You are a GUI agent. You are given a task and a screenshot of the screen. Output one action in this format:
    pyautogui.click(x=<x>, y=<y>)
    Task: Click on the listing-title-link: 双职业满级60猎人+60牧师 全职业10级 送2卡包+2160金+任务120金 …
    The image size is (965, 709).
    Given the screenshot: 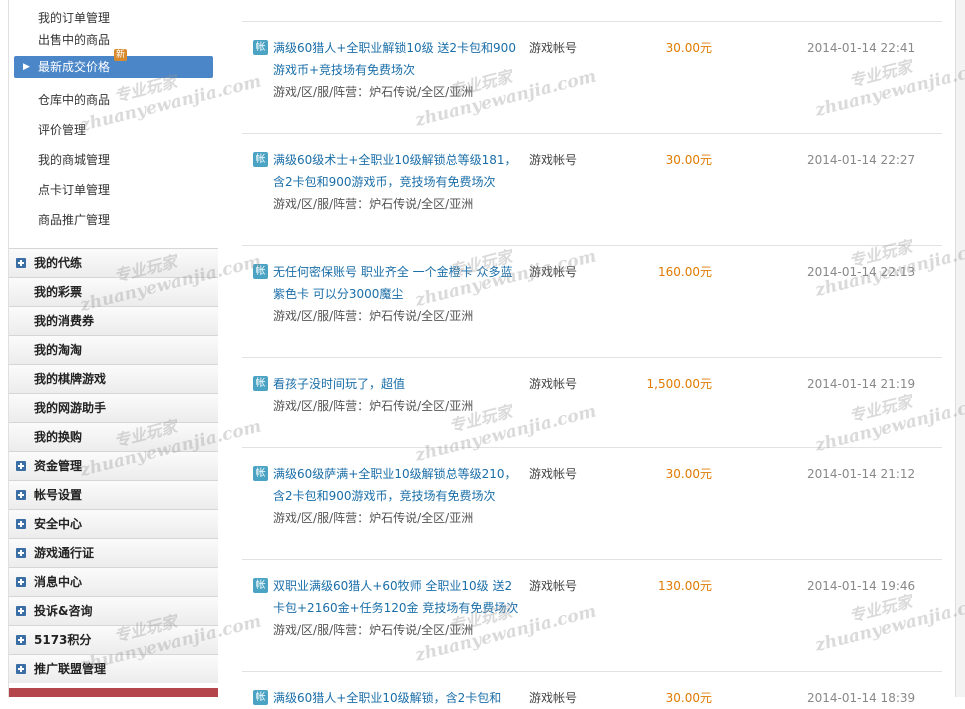 What is the action you would take?
    pyautogui.click(x=398, y=597)
    